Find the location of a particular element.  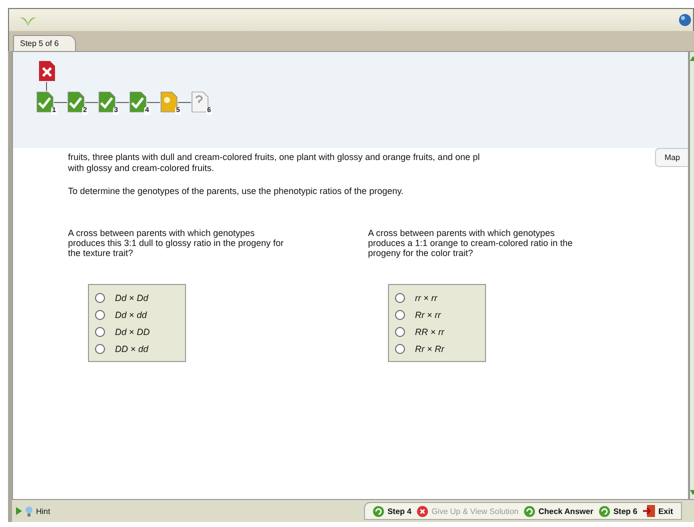

error-step-icon is located at coordinates (47, 71).